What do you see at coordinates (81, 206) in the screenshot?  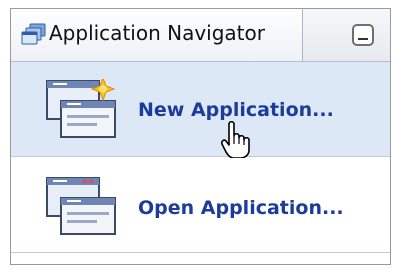 I see `open-application-icon` at bounding box center [81, 206].